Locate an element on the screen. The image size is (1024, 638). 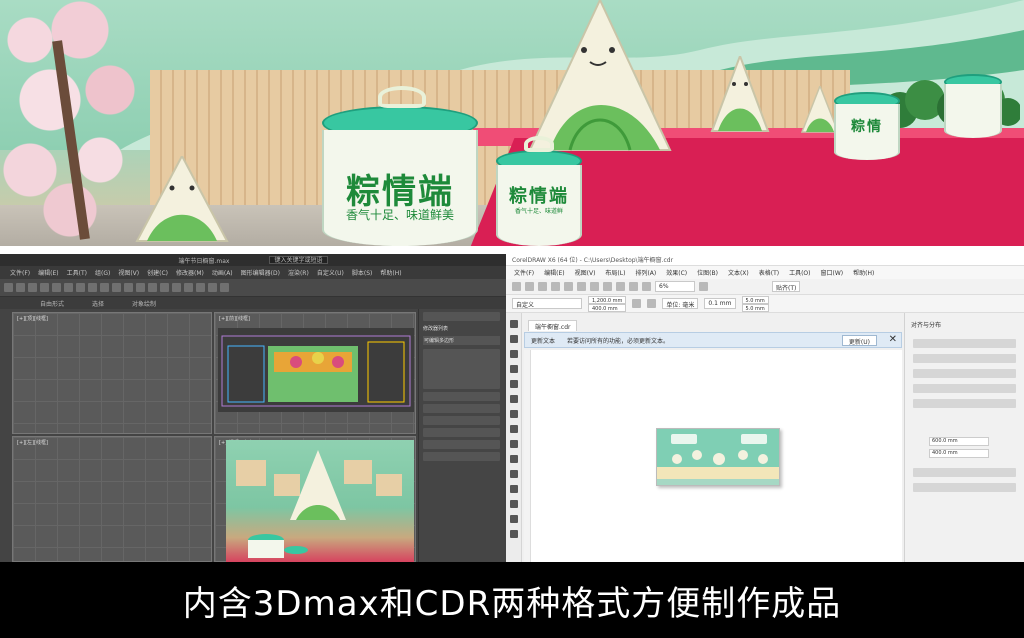
snap-icon is located at coordinates (116, 287).